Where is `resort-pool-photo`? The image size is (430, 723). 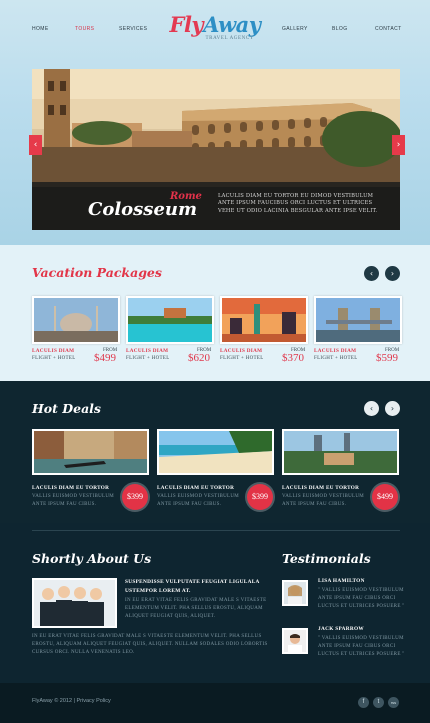
resort-pool-photo is located at coordinates (170, 320).